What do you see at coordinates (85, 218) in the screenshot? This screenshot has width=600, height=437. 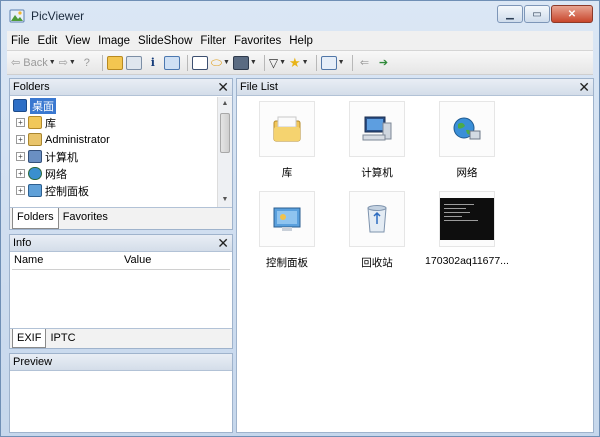 I see `tab-favorites: Favorites` at bounding box center [85, 218].